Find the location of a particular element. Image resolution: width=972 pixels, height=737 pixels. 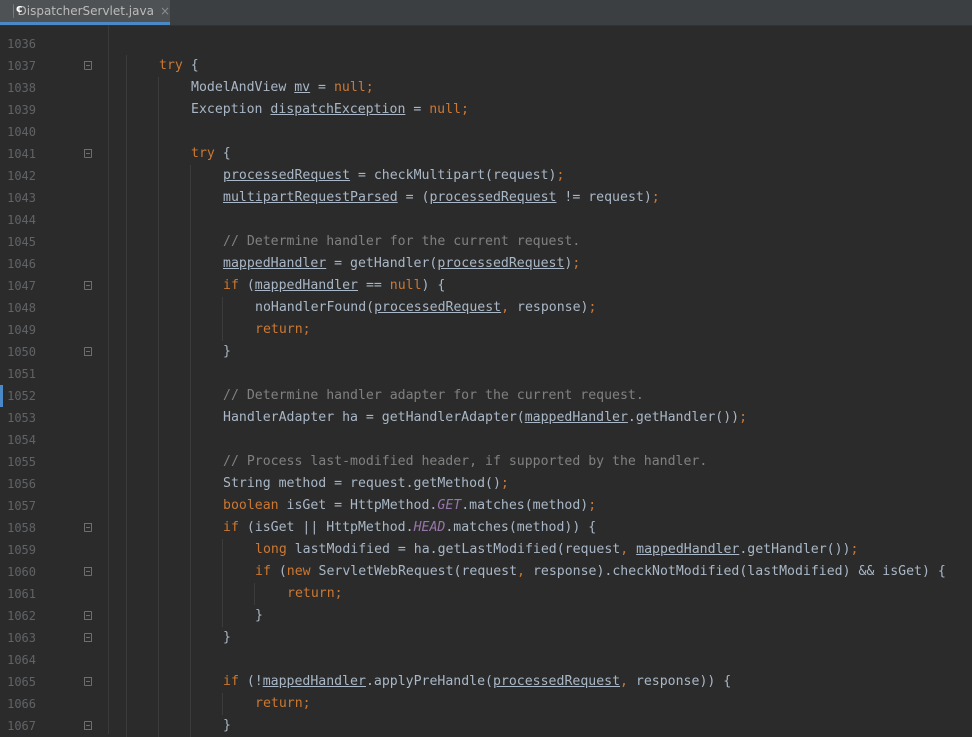

line-number: 1044 is located at coordinates (18, 220).